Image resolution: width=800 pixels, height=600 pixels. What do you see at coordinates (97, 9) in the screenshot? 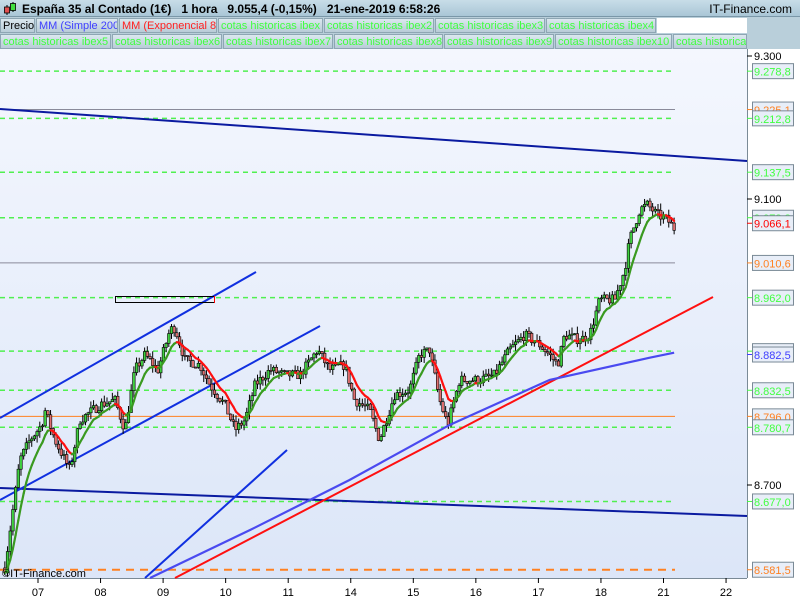
I see `instrument-name: España 35 al Contado (1€)` at bounding box center [97, 9].